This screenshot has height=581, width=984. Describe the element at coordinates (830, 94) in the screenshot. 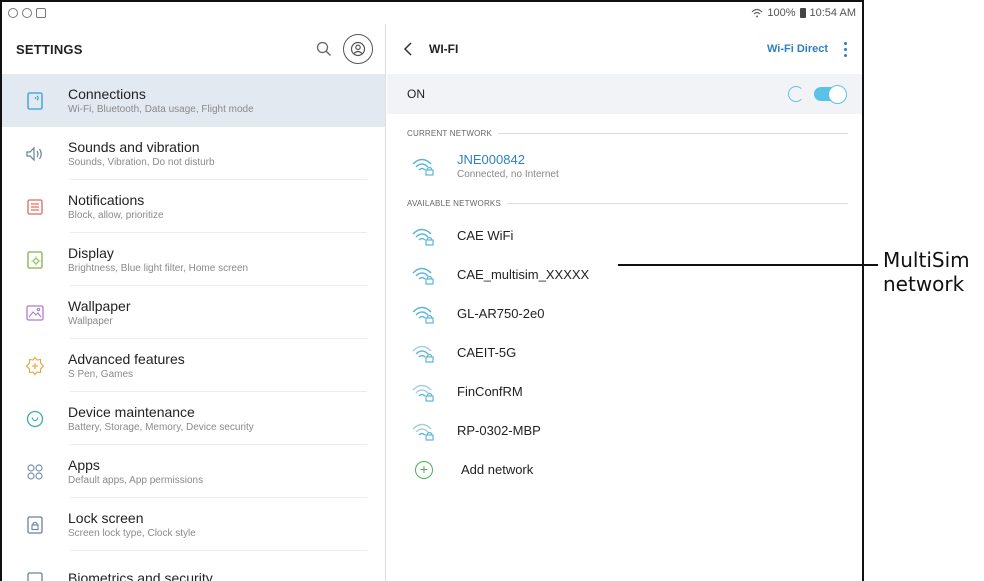

I see `wifi-toggle` at that location.